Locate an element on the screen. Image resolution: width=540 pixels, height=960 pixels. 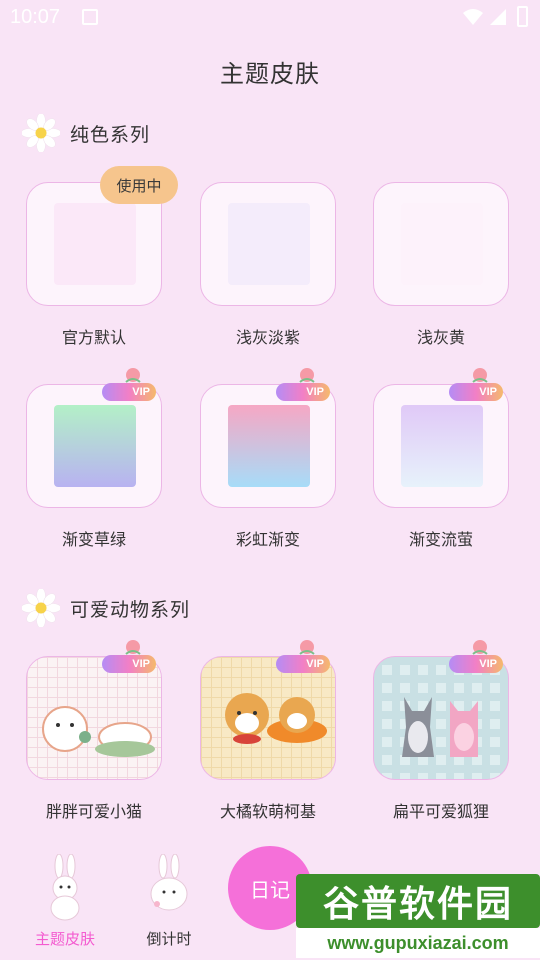
theme-tile-rainbow: VIP 彩虹渐变 is located at coordinates (268, 458).